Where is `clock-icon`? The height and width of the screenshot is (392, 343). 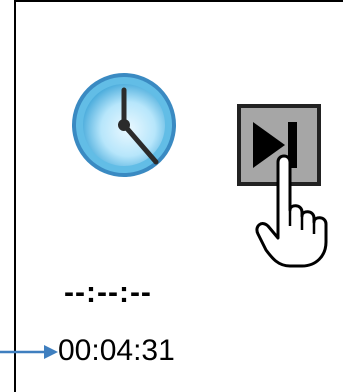 clock-icon is located at coordinates (124, 125).